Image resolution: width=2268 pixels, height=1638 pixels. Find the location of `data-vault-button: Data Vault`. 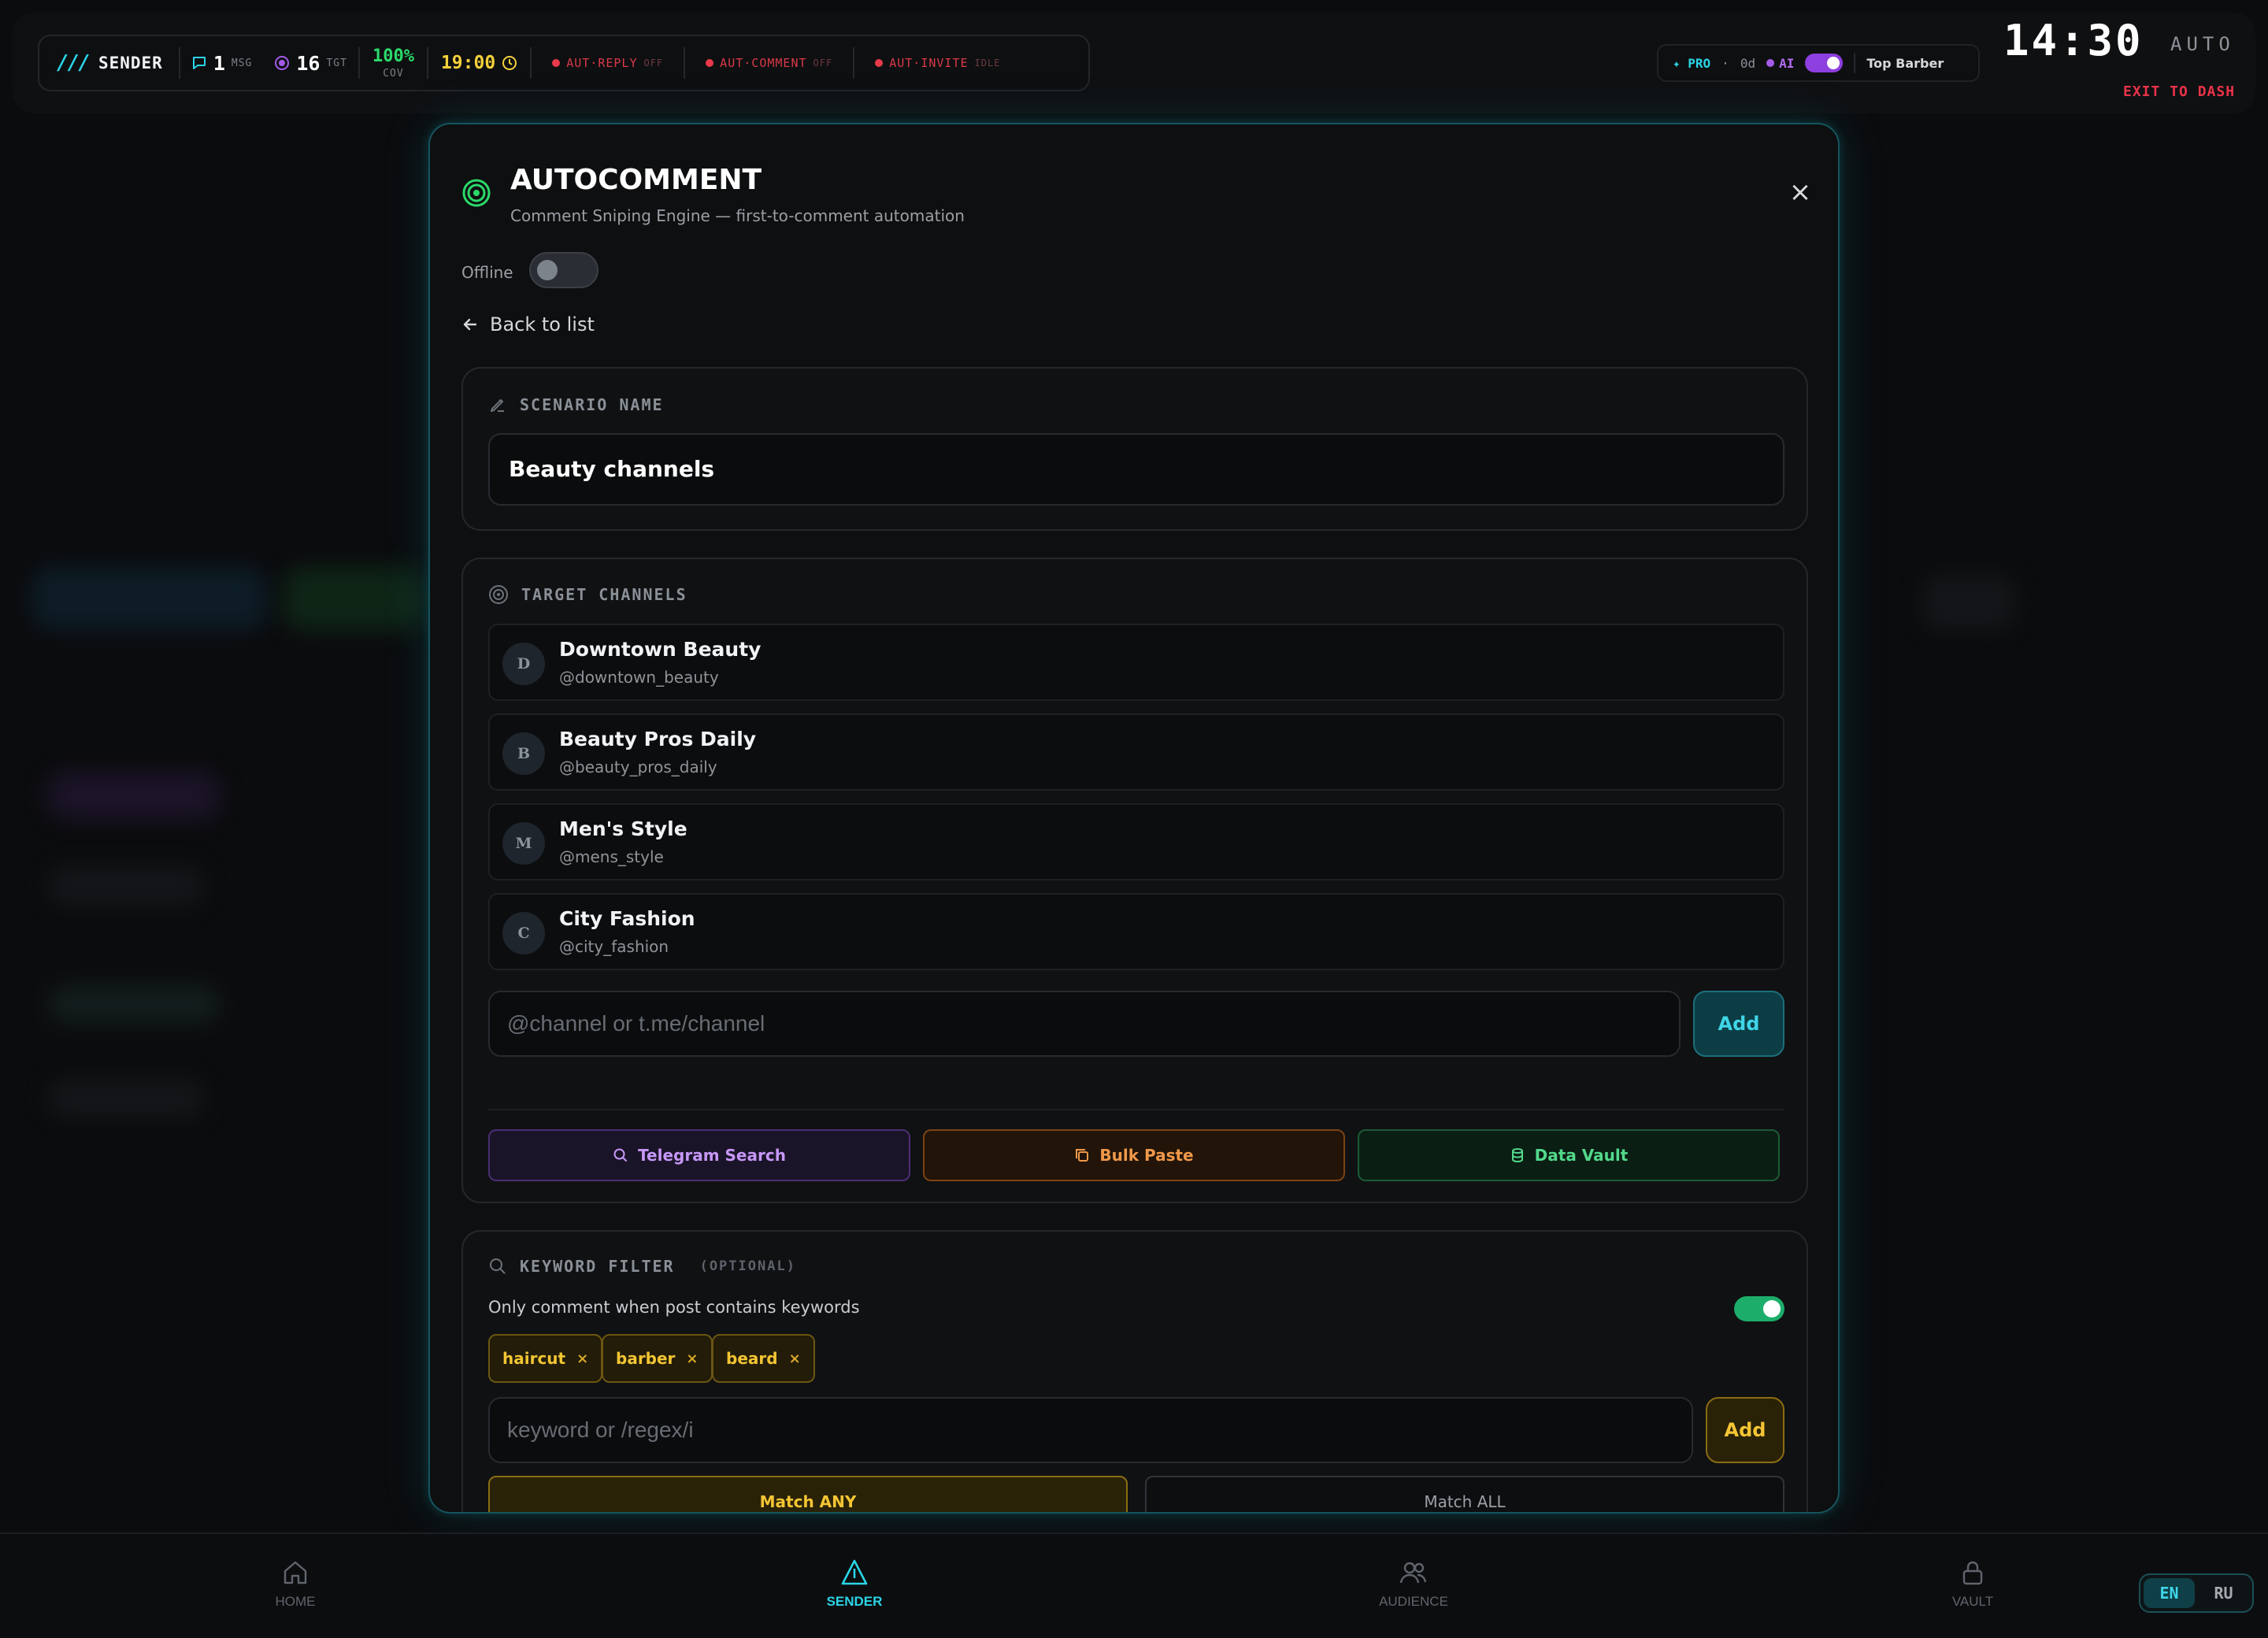

data-vault-button: Data Vault is located at coordinates (1569, 1155).